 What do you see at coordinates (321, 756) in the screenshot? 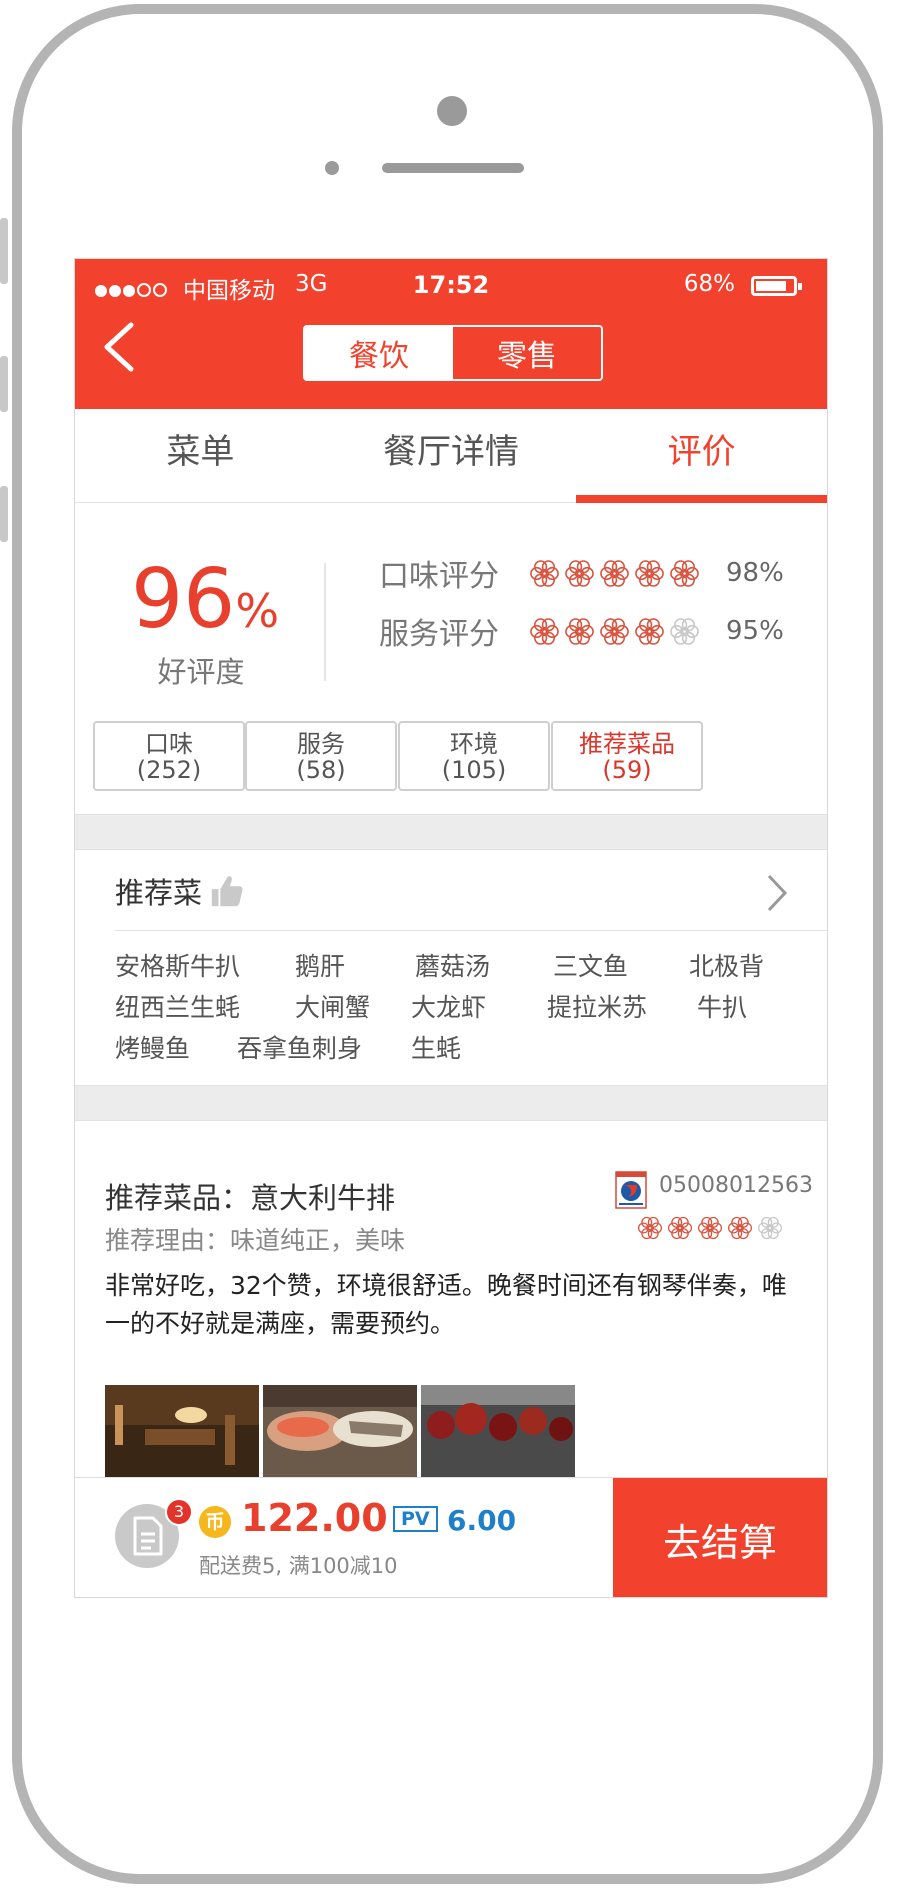
I see `filter-service: 服务 (58)` at bounding box center [321, 756].